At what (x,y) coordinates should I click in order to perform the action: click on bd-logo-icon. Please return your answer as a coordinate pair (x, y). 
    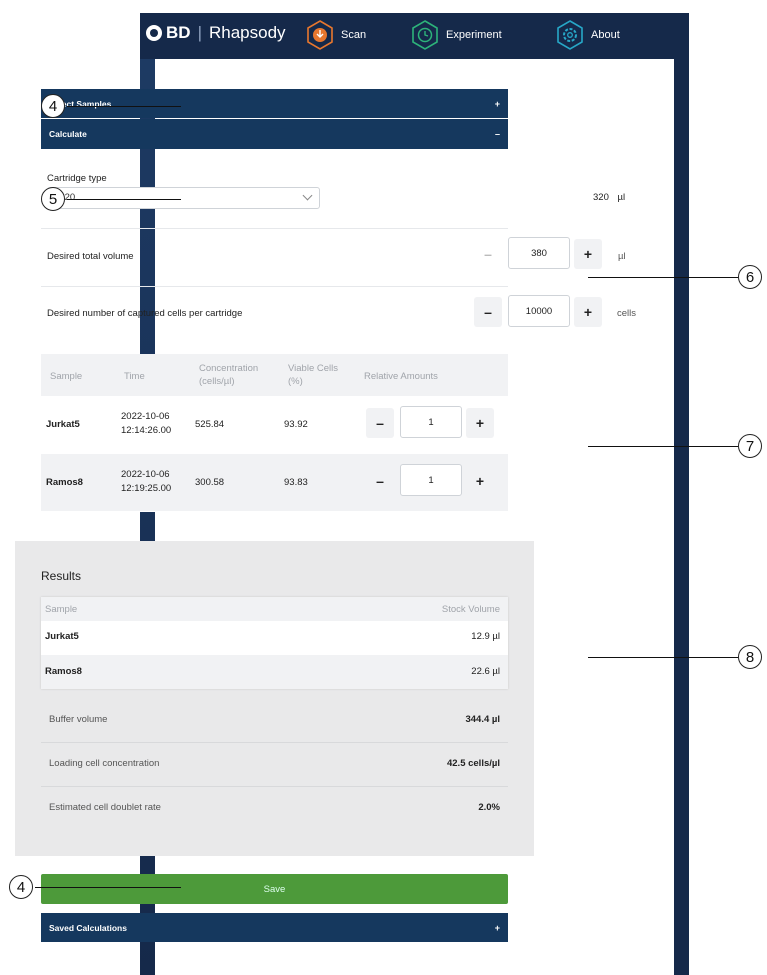
    Looking at the image, I should click on (154, 33).